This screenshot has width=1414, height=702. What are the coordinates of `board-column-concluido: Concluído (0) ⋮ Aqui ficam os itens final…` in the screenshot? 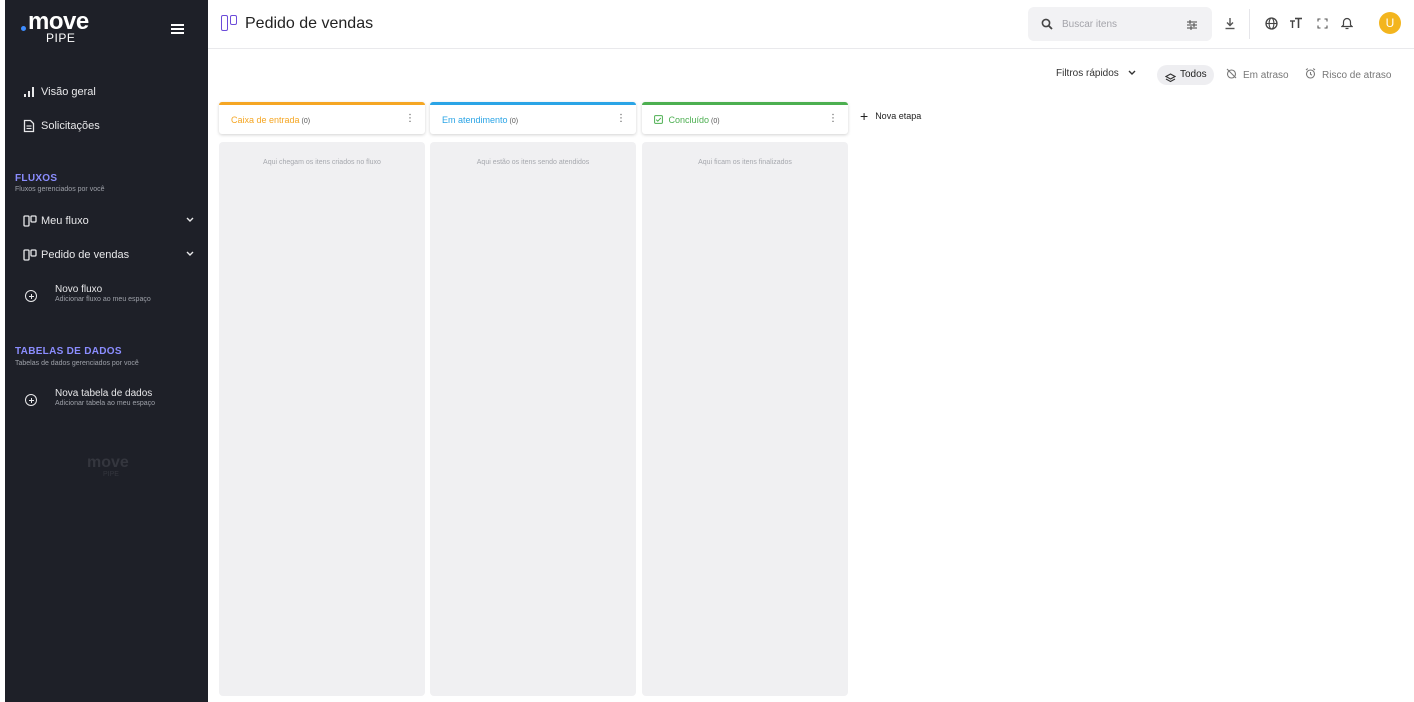 It's located at (745, 399).